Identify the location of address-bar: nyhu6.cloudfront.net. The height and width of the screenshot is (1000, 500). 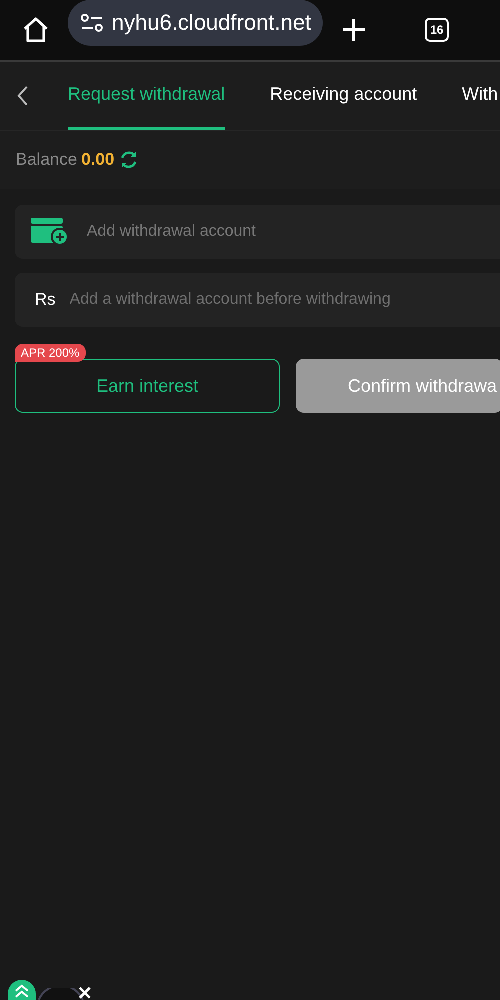
(196, 23).